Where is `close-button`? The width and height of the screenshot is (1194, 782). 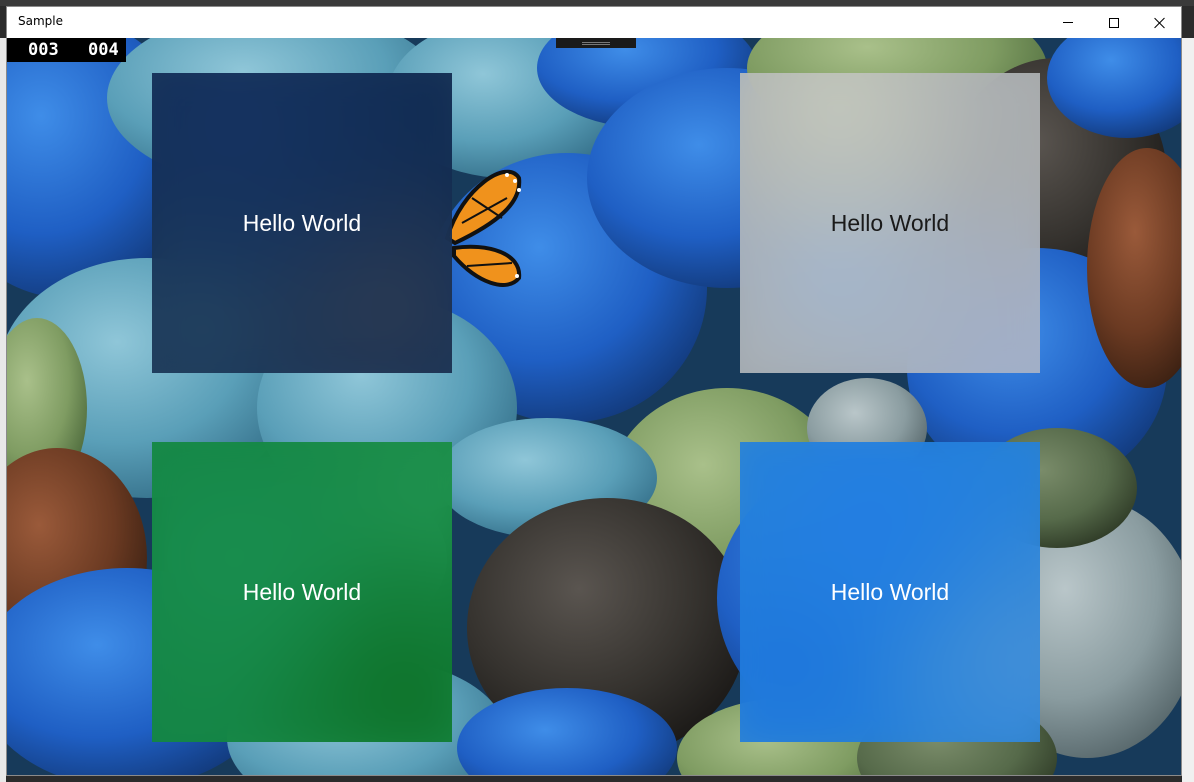
close-button is located at coordinates (1159, 22).